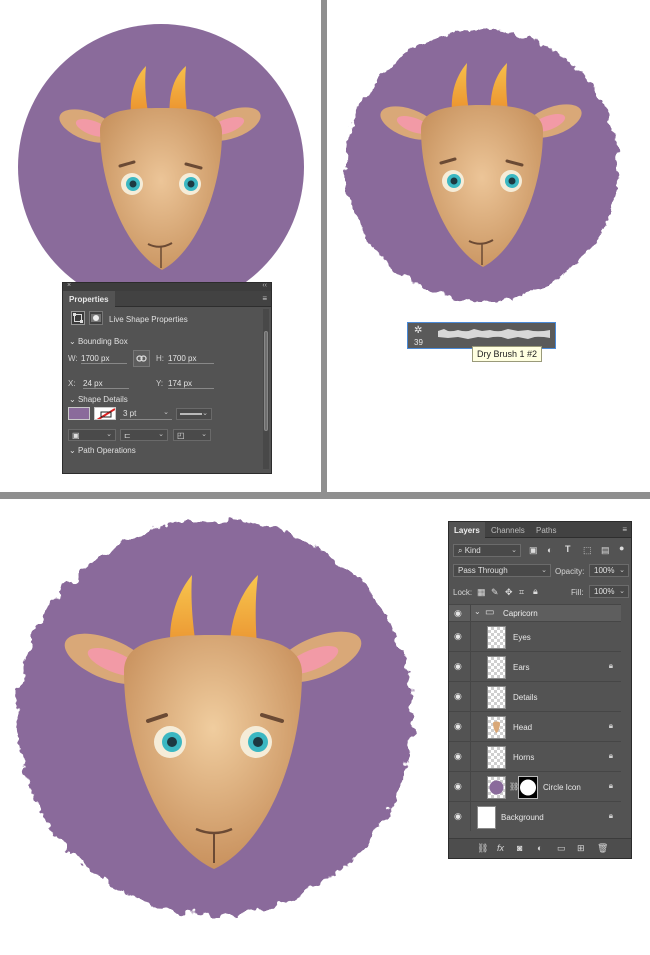 The image size is (650, 955). Describe the element at coordinates (106, 384) in the screenshot. I see `x-field: 24 px` at that location.